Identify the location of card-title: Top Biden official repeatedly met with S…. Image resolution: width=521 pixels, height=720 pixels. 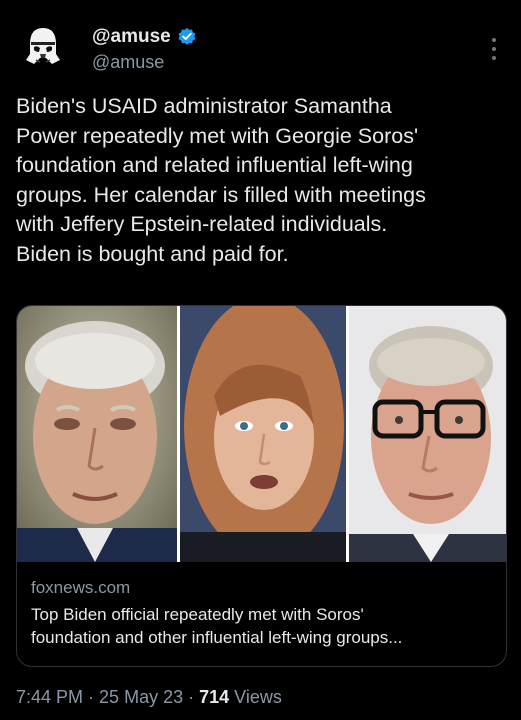
(266, 626).